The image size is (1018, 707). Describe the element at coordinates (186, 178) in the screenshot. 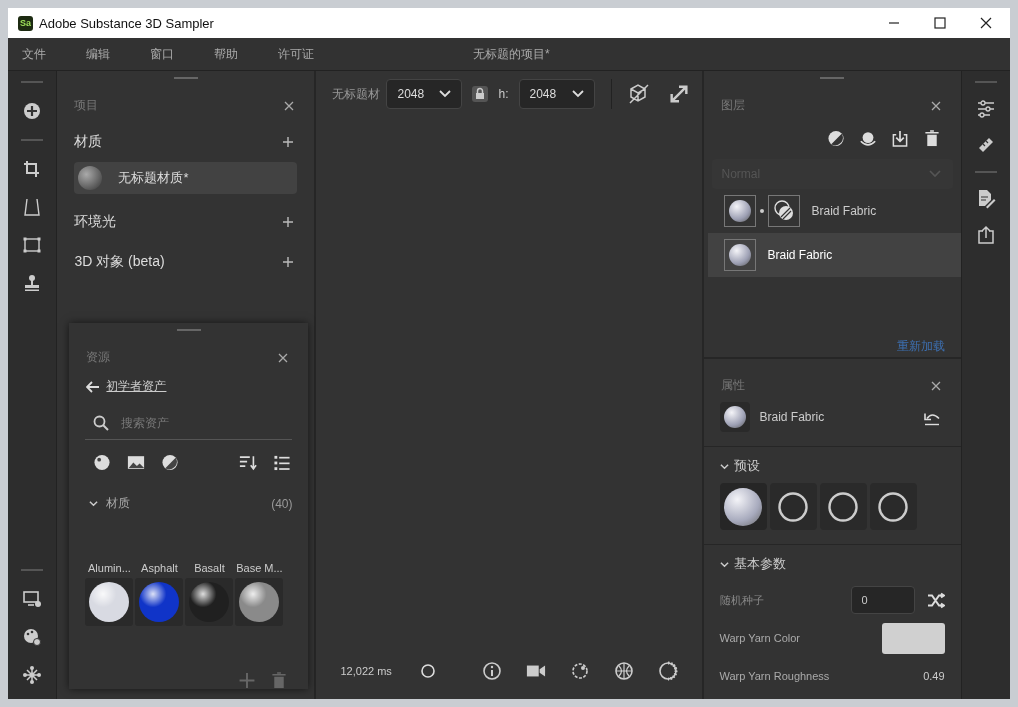

I see `material-item: 无标题材质*` at that location.